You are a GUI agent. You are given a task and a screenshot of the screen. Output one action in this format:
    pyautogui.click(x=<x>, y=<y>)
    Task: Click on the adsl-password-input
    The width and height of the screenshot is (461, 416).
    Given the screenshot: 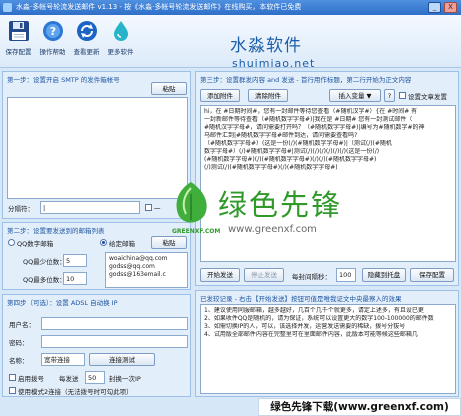 What is the action you would take?
    pyautogui.click(x=114, y=341)
    